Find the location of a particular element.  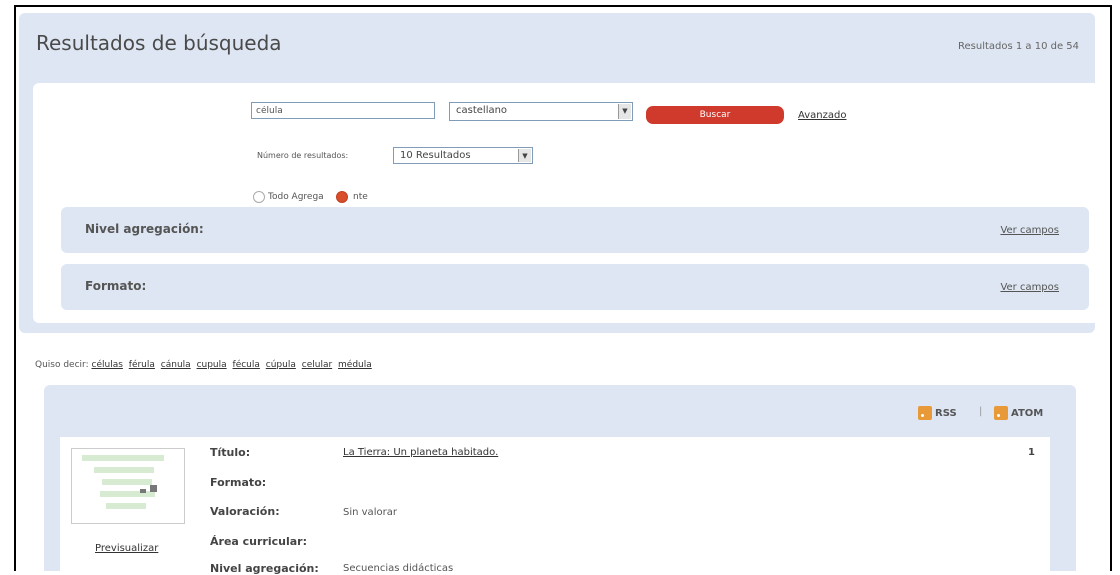

field-label-area-curricular: Área curricular: is located at coordinates (258, 541).